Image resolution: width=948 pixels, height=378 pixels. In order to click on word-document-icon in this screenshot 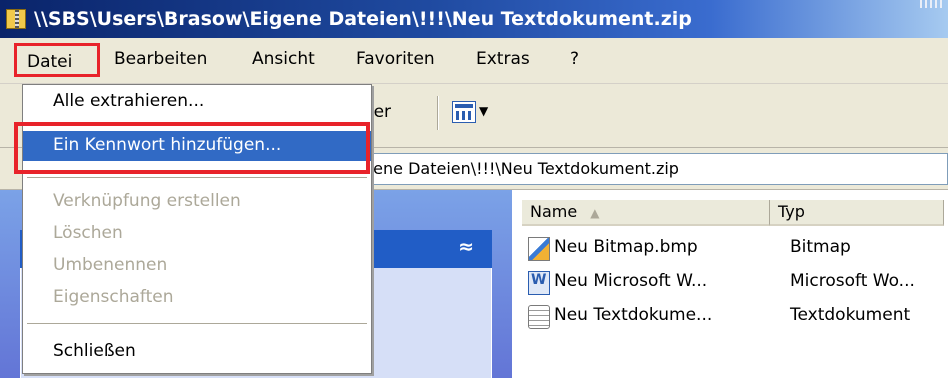, I will do `click(539, 283)`.